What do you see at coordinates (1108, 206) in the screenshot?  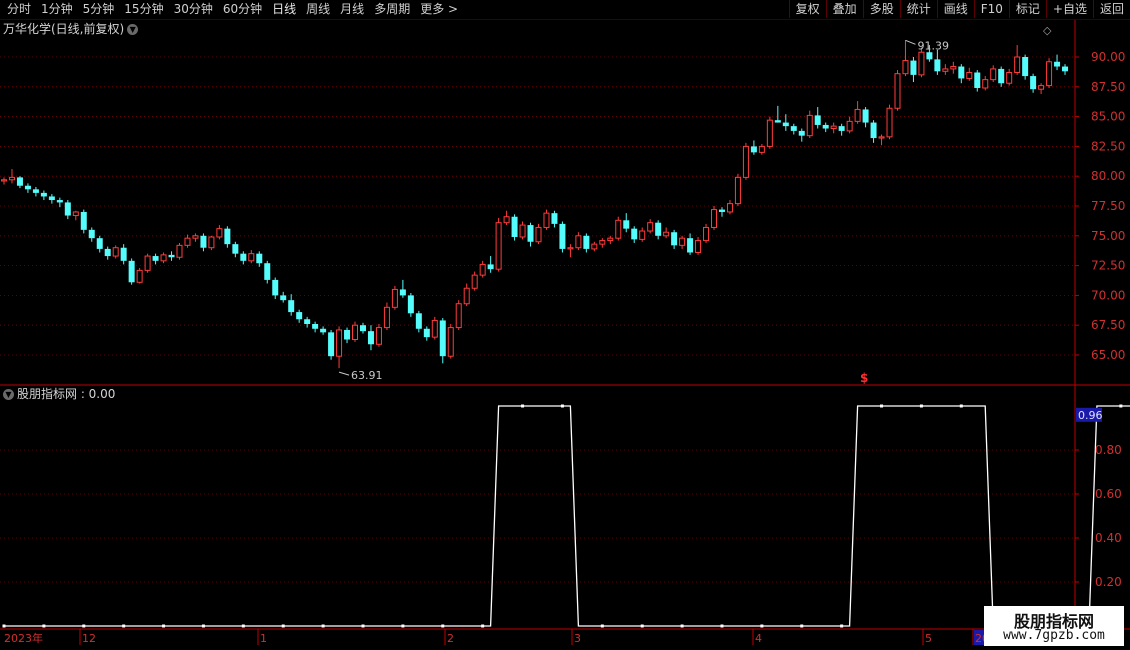 I see `y-tick-label: 77.50` at bounding box center [1108, 206].